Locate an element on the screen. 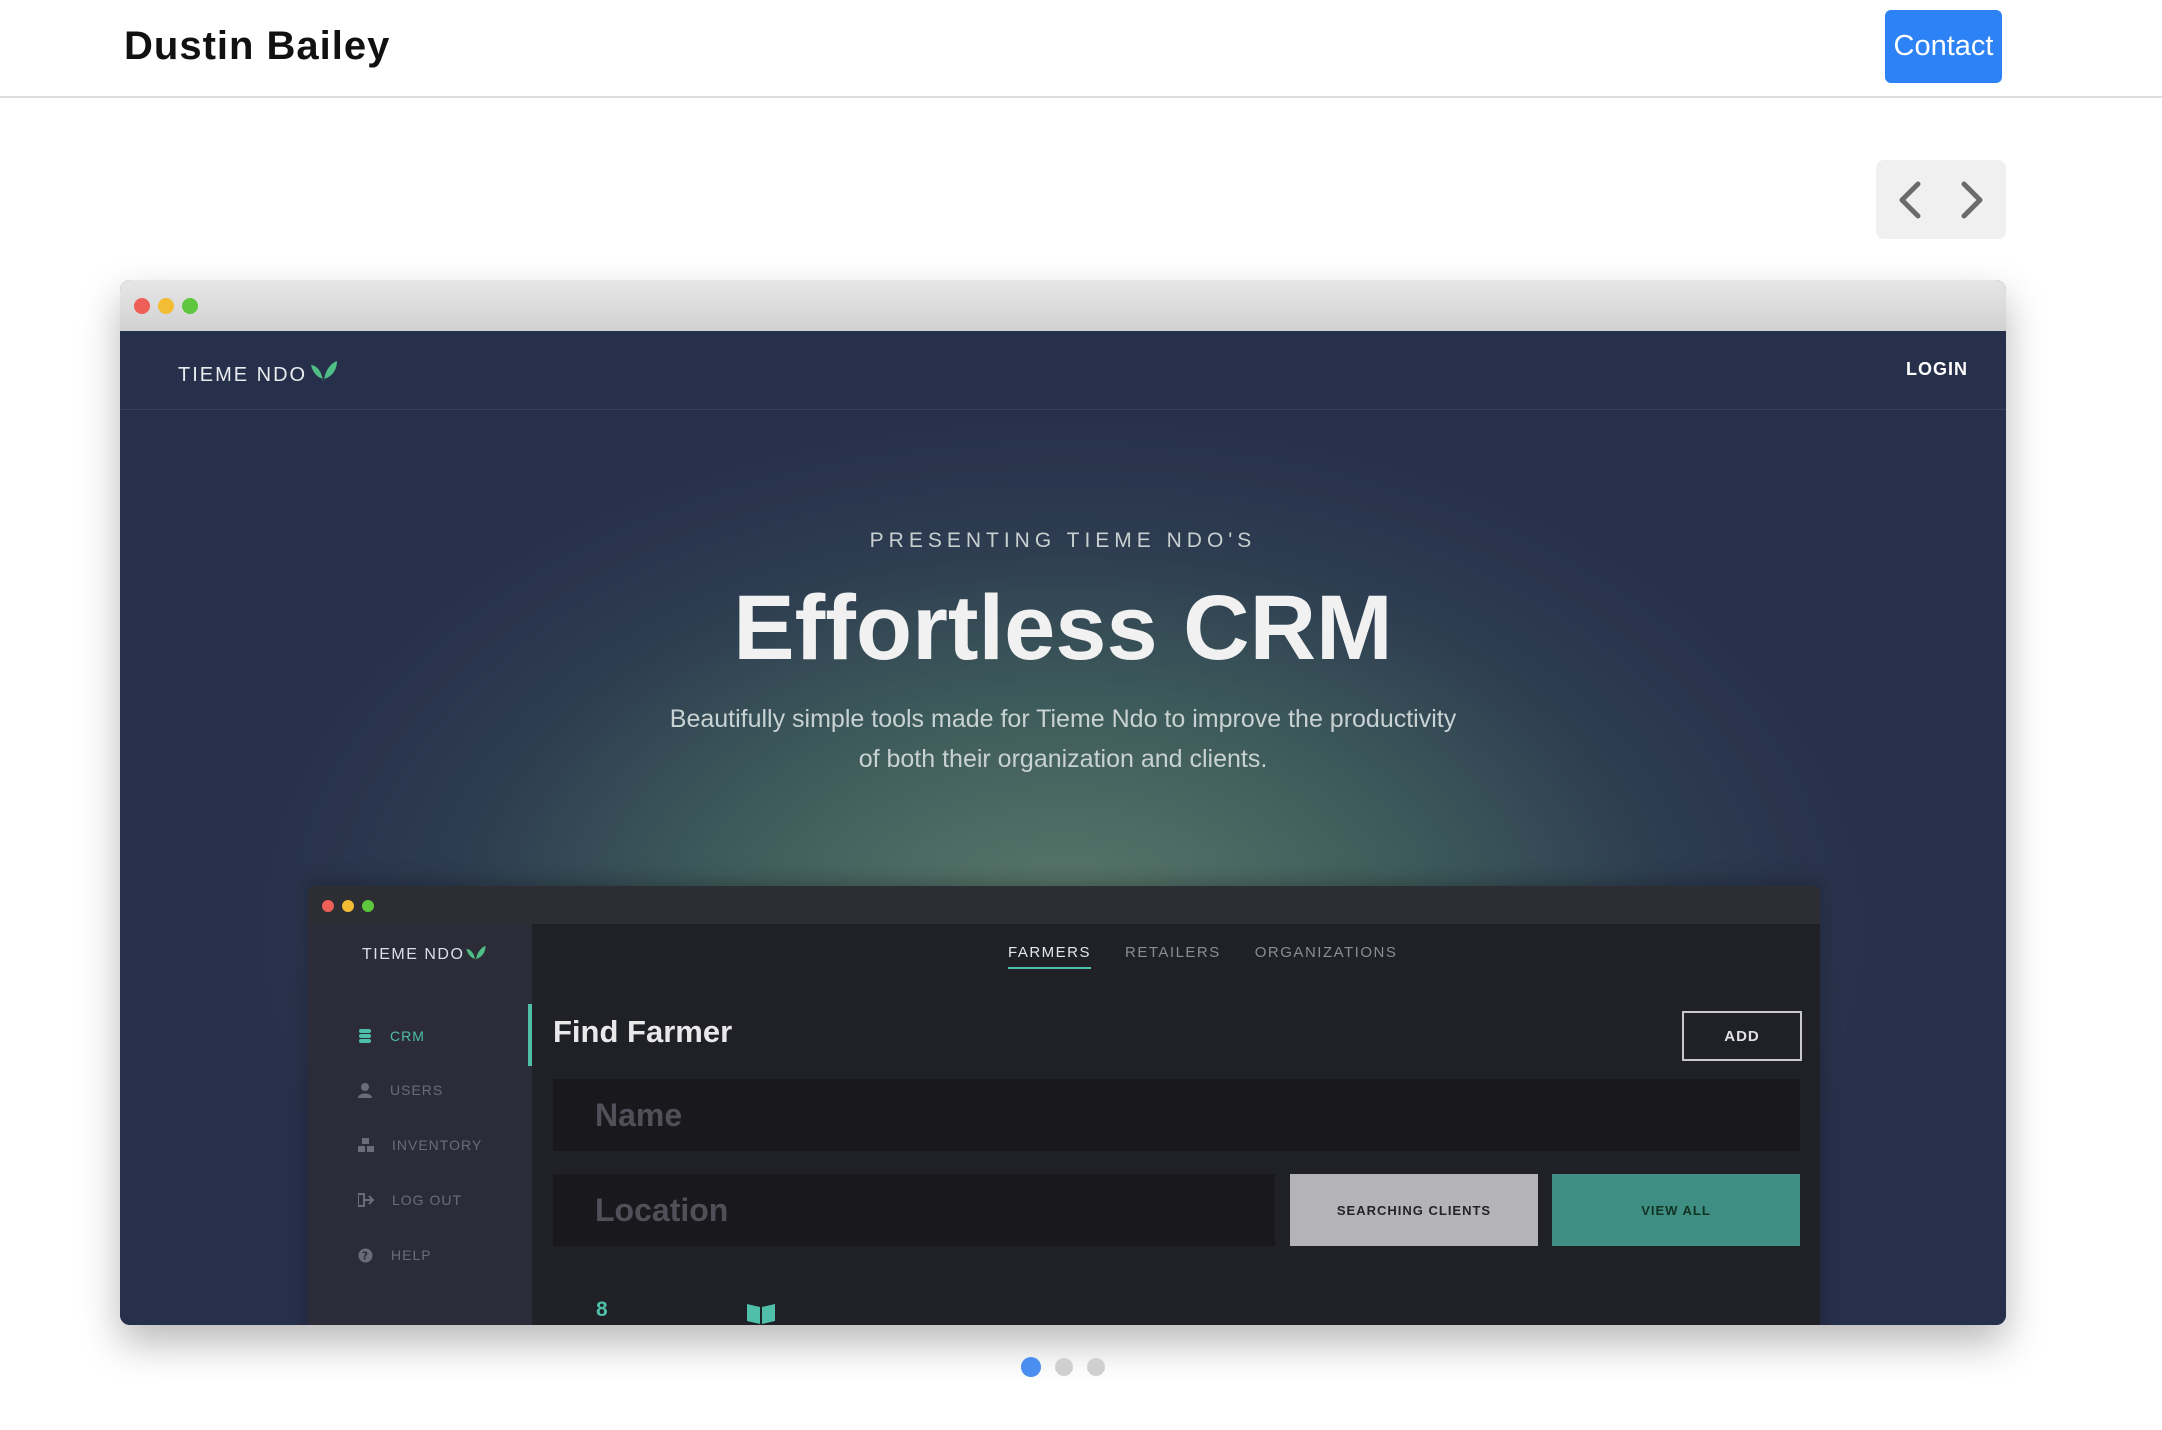  app-logo-text: TIEME NDO is located at coordinates (413, 954).